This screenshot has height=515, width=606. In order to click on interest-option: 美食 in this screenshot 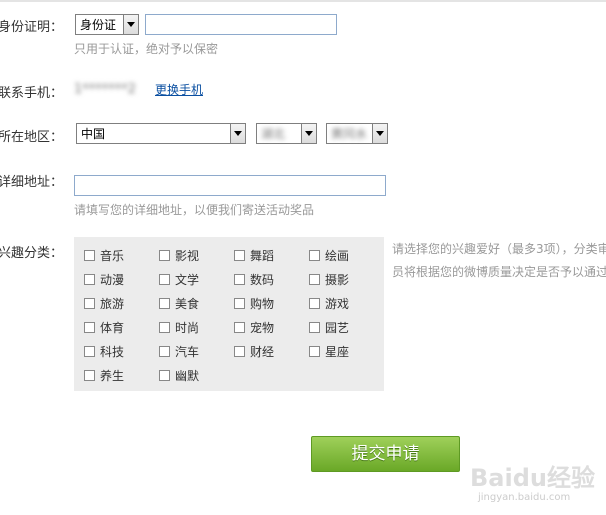, I will do `click(179, 303)`.